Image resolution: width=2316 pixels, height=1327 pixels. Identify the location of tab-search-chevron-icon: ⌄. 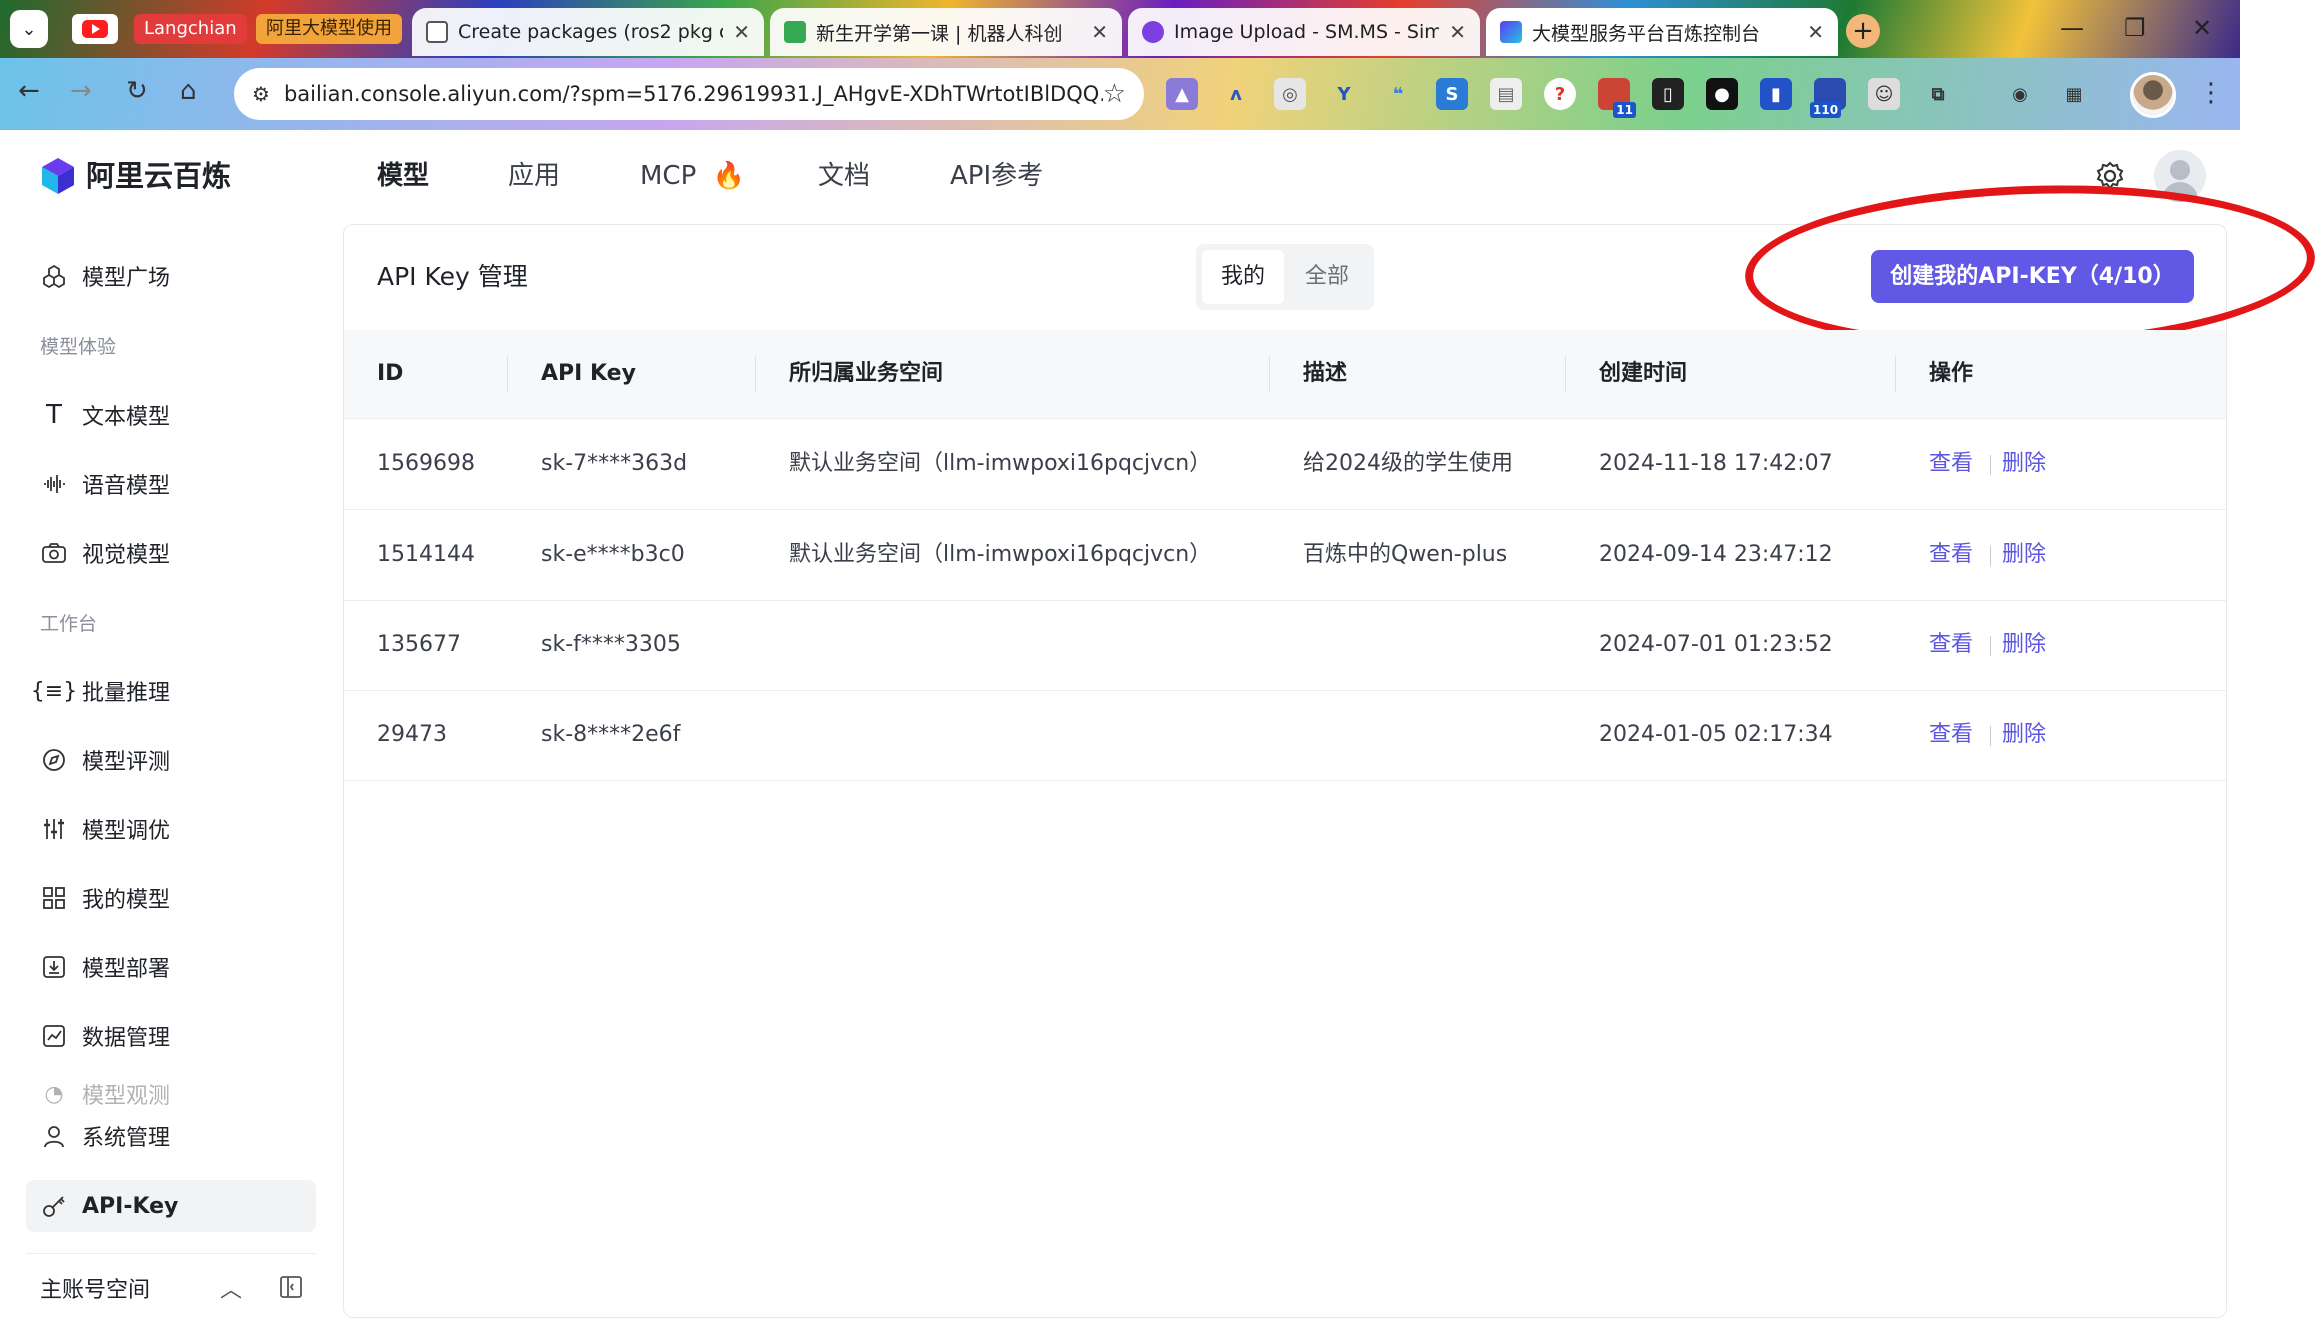
(29, 29).